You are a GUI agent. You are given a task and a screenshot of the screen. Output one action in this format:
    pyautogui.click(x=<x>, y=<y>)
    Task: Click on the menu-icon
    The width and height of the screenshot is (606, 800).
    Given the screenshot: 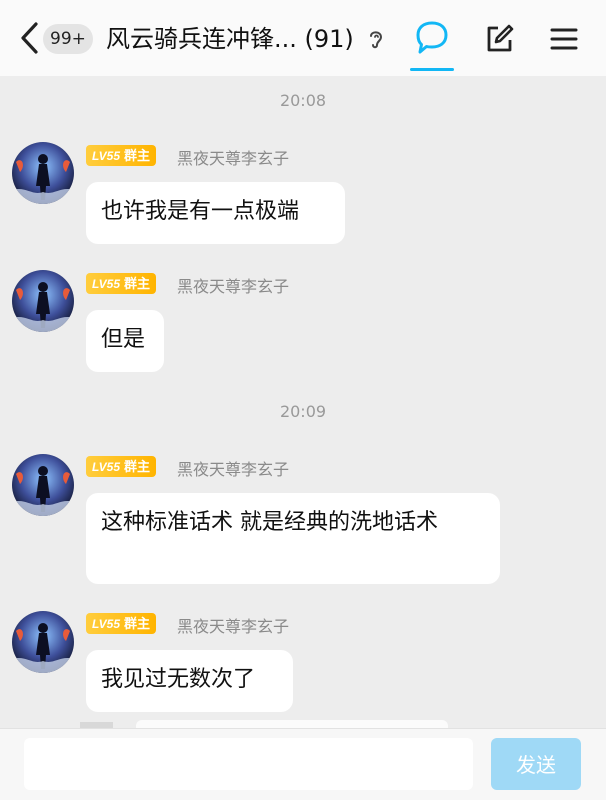 What is the action you would take?
    pyautogui.click(x=564, y=39)
    